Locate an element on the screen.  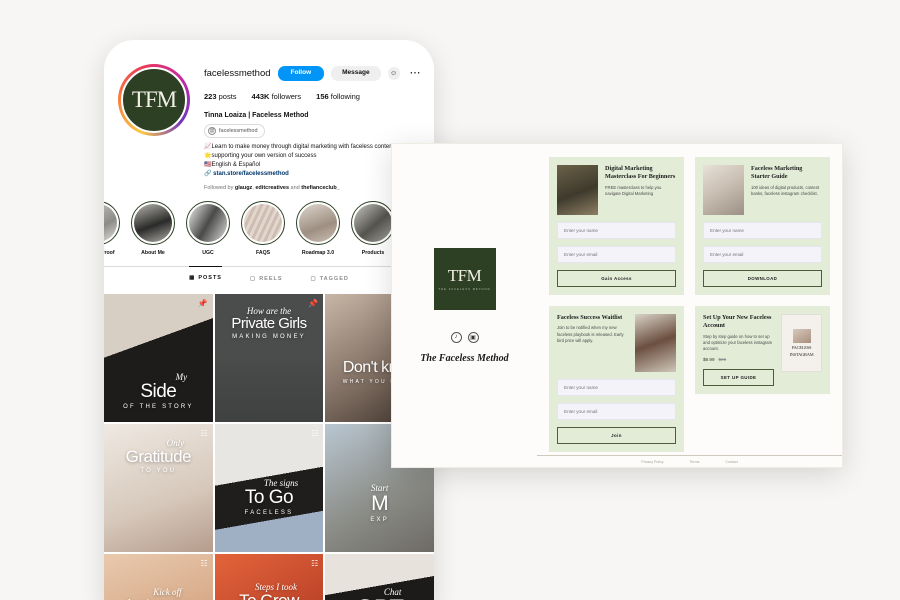
post-tile: ☷ The signs To Go FACELESS is located at coordinates (269, 487).